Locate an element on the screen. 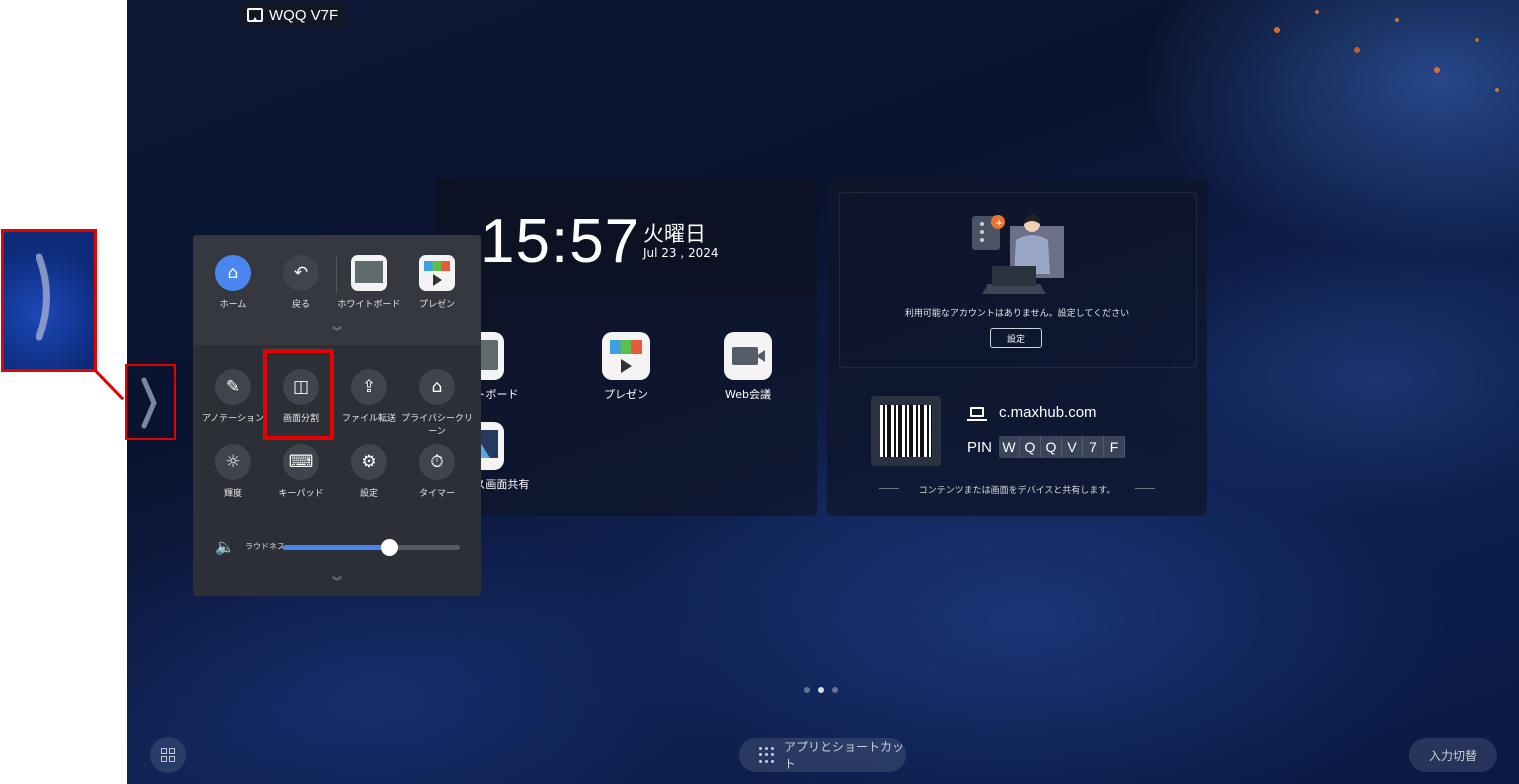 Image resolution: width=1519 pixels, height=784 pixels. clock-weekday: 火曜日 is located at coordinates (674, 234).